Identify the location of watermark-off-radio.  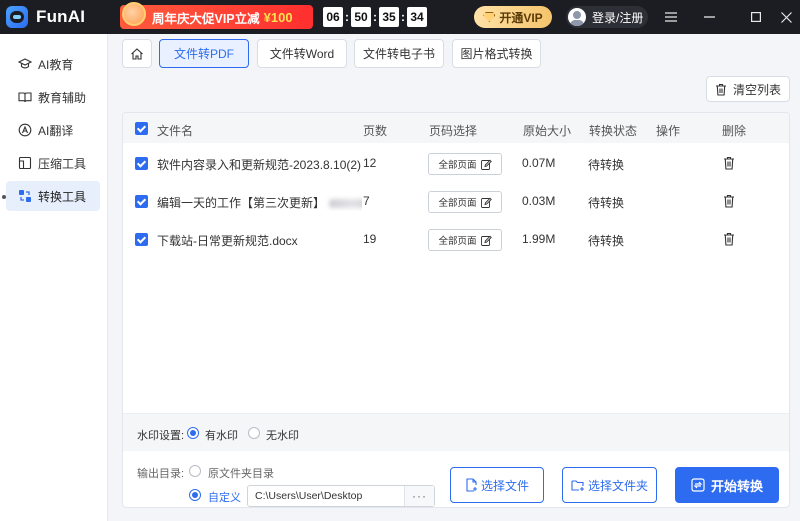
(254, 433).